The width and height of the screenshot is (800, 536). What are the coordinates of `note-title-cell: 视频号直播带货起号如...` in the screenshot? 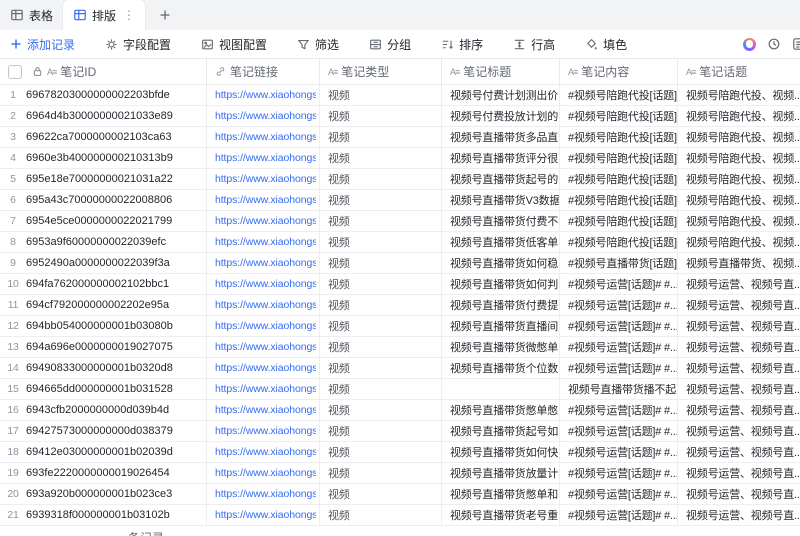 It's located at (501, 431).